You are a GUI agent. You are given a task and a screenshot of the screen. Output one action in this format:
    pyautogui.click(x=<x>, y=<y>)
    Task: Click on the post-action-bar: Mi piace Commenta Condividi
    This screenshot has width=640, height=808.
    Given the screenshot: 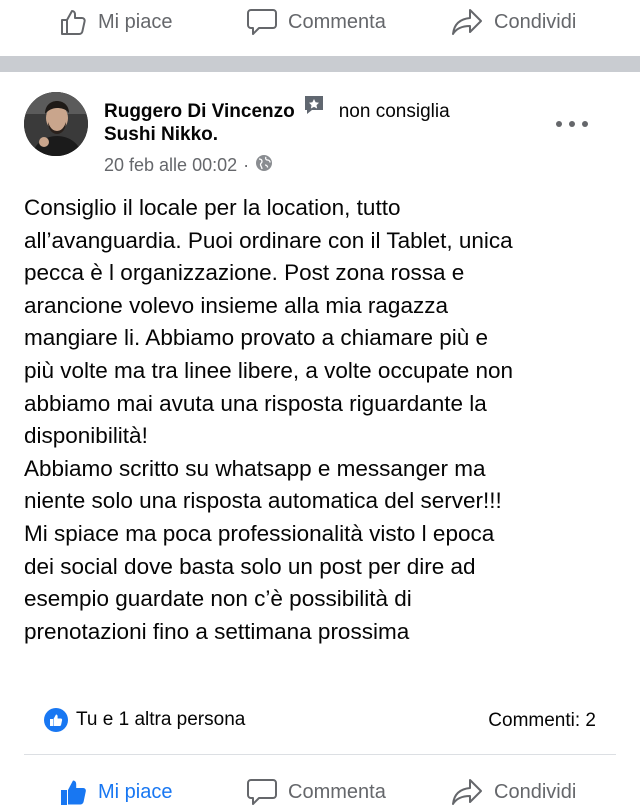 What is the action you would take?
    pyautogui.click(x=320, y=789)
    